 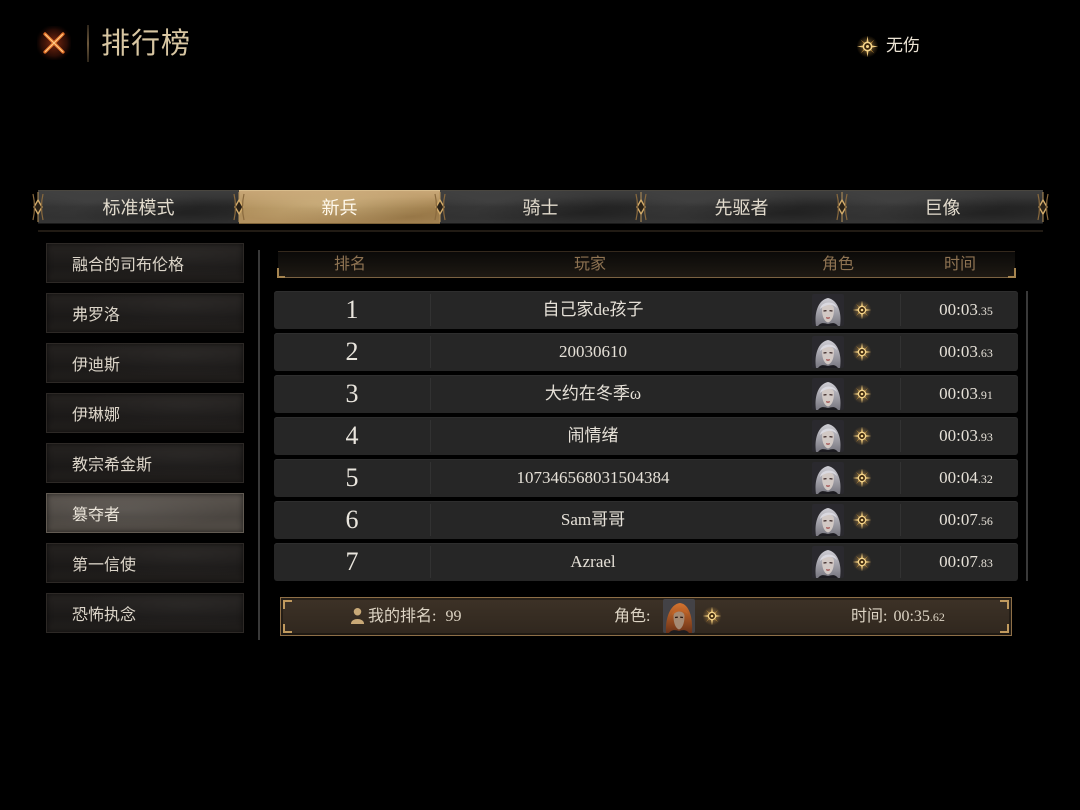 I want to click on tab-knight: 骑士, so click(x=540, y=207).